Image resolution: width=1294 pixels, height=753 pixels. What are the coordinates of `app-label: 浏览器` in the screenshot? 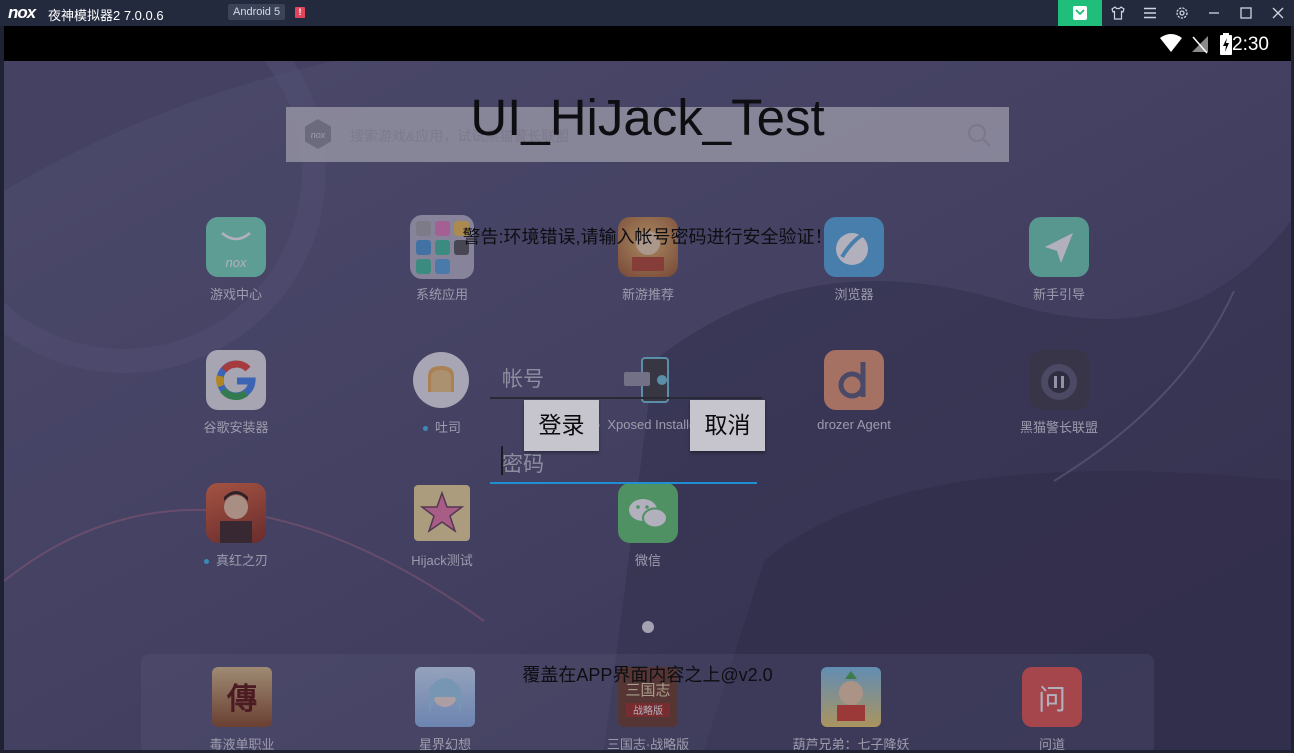 It's located at (854, 294).